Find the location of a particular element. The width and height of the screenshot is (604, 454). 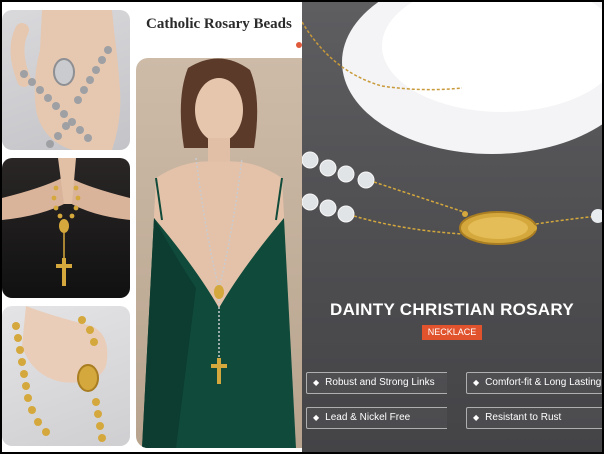

photo-praying-hands-gold-rosary is located at coordinates (66, 228).